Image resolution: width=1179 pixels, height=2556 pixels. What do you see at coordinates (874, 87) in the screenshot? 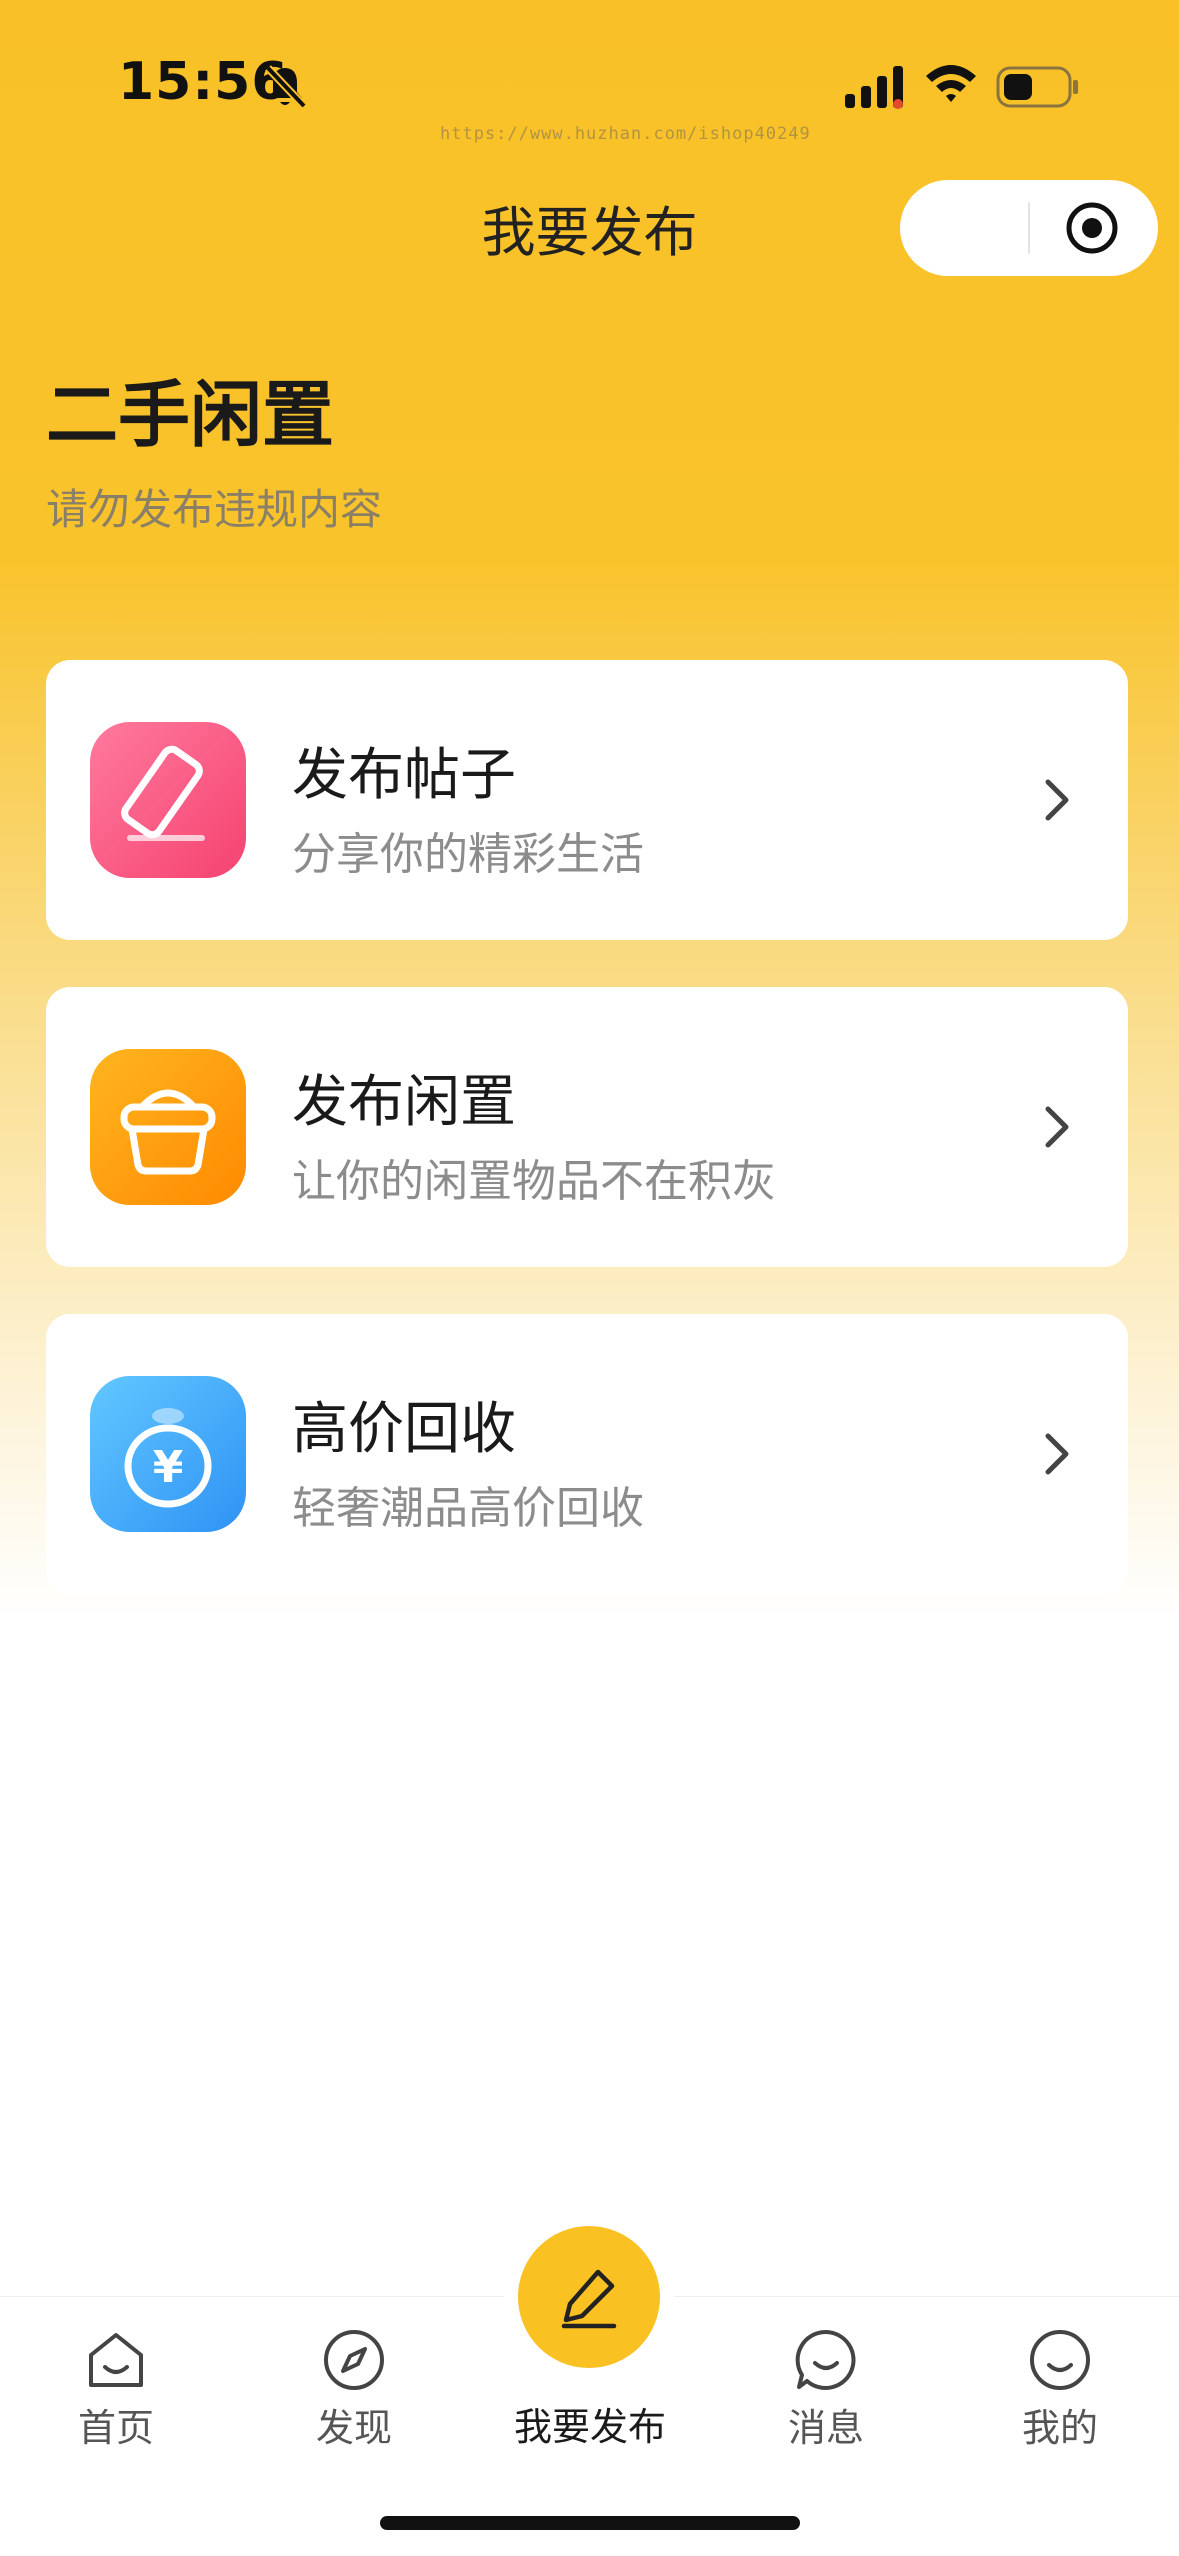
I see `cellular-signal-icon` at bounding box center [874, 87].